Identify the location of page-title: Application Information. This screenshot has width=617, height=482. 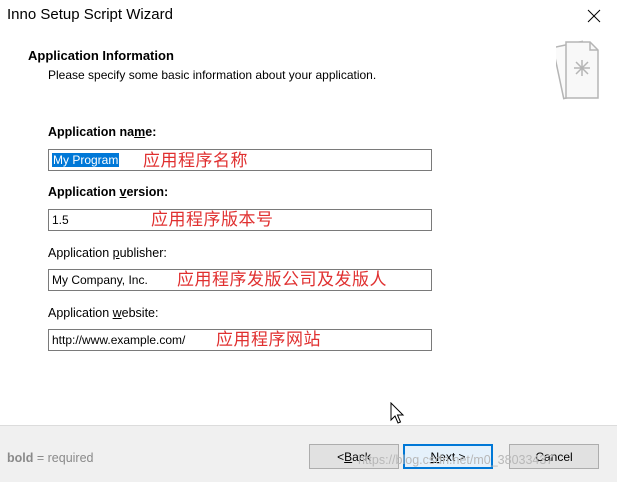
(101, 55).